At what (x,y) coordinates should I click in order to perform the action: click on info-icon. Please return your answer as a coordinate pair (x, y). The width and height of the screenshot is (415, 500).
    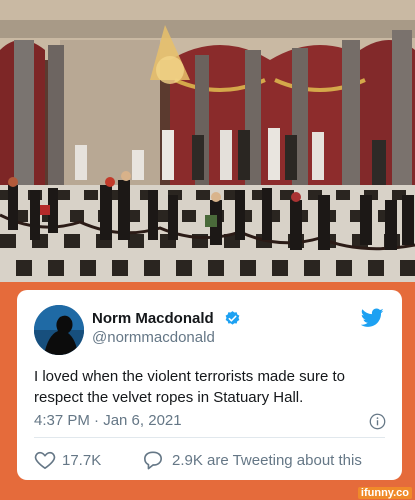
    Looking at the image, I should click on (377, 421).